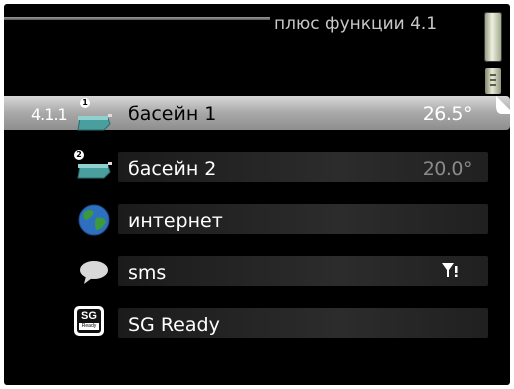  Describe the element at coordinates (172, 169) in the screenshot. I see `menu-item-label: басейн 2` at that location.